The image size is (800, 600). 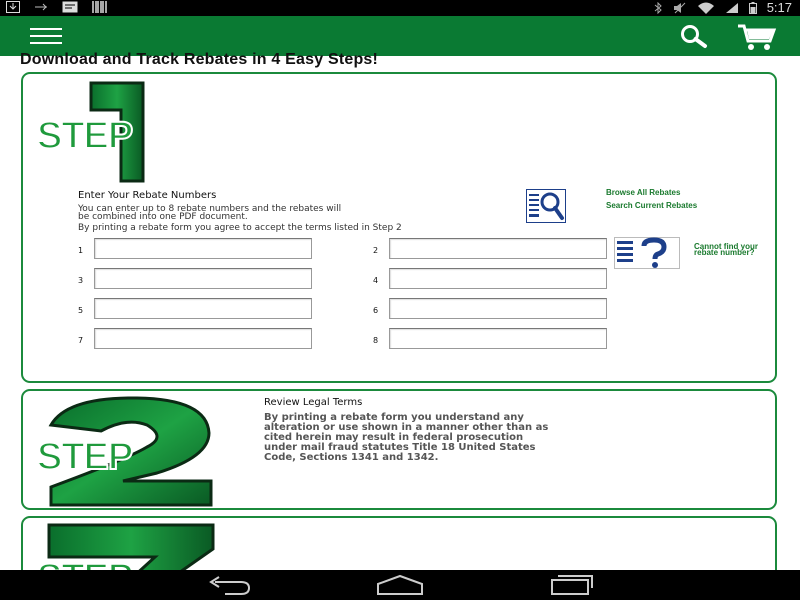 What do you see at coordinates (81, 310) in the screenshot?
I see `field-label-5: 5` at bounding box center [81, 310].